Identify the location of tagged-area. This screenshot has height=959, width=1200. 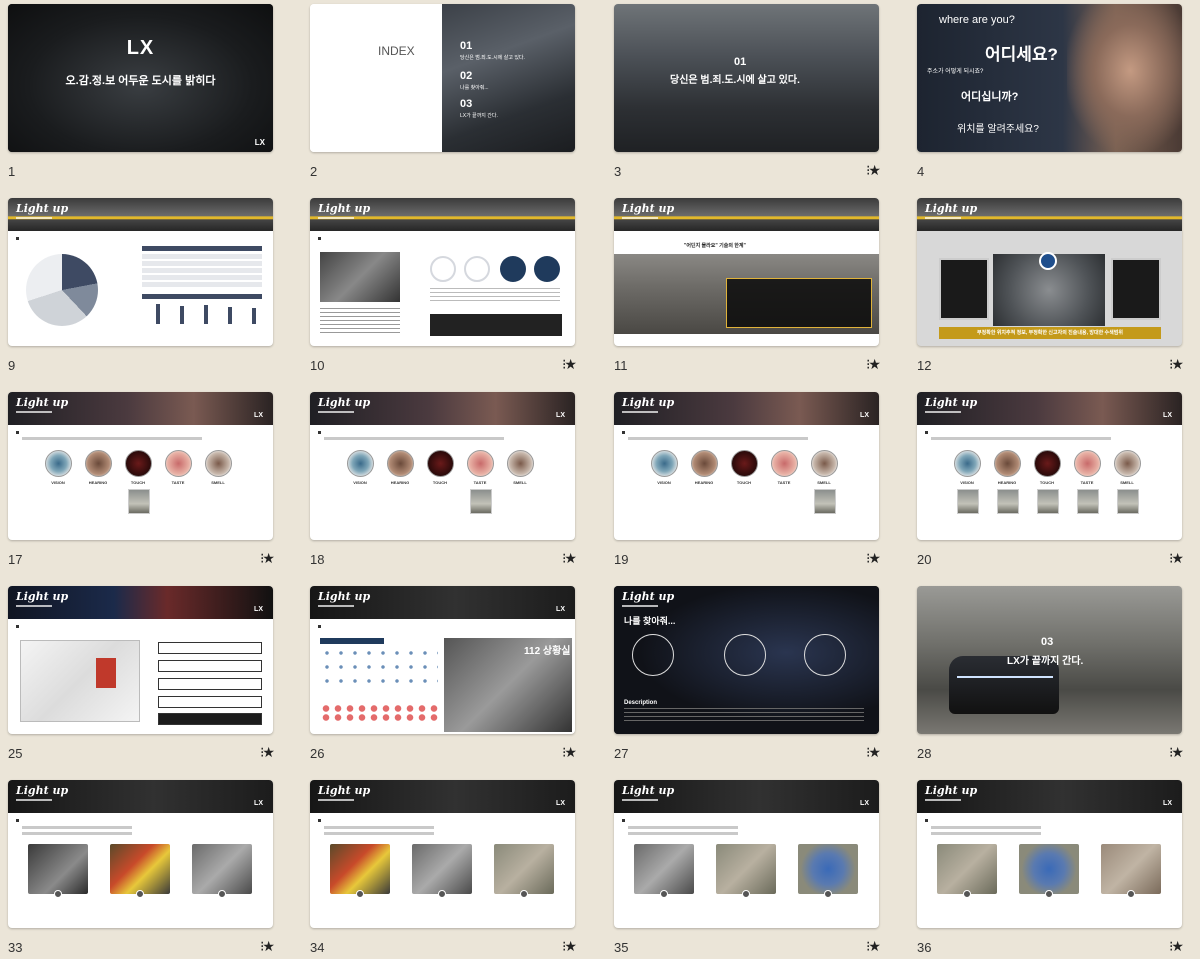
(106, 673).